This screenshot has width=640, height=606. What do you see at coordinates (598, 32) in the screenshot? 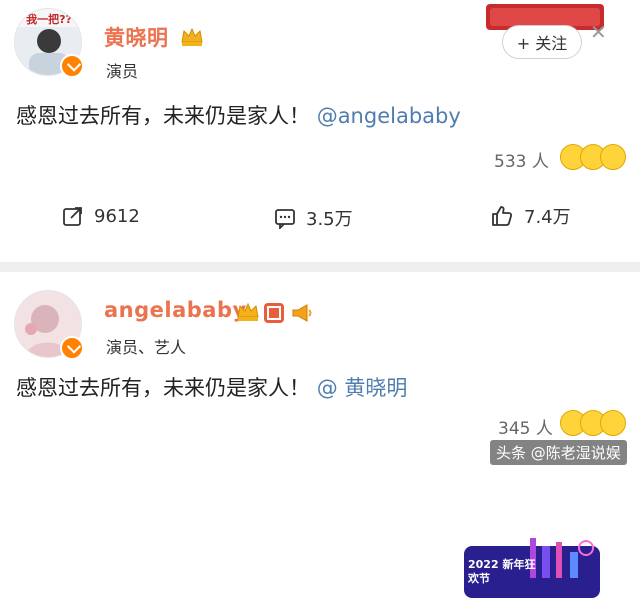
I see `close-icon: ✕` at bounding box center [598, 32].